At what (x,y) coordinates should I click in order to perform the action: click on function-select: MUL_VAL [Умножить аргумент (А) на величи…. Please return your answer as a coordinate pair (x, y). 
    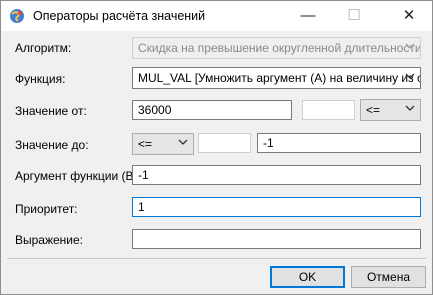
    Looking at the image, I should click on (276, 78).